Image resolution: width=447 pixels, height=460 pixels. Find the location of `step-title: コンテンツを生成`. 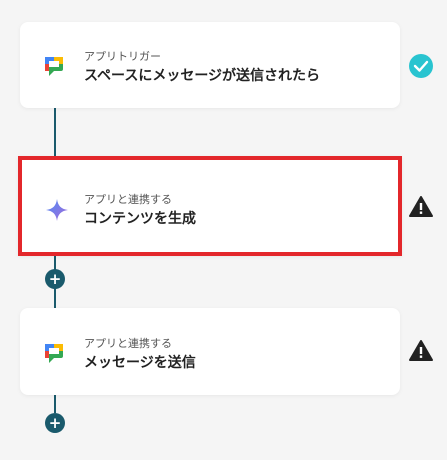

step-title: コンテンツを生成 is located at coordinates (140, 219).